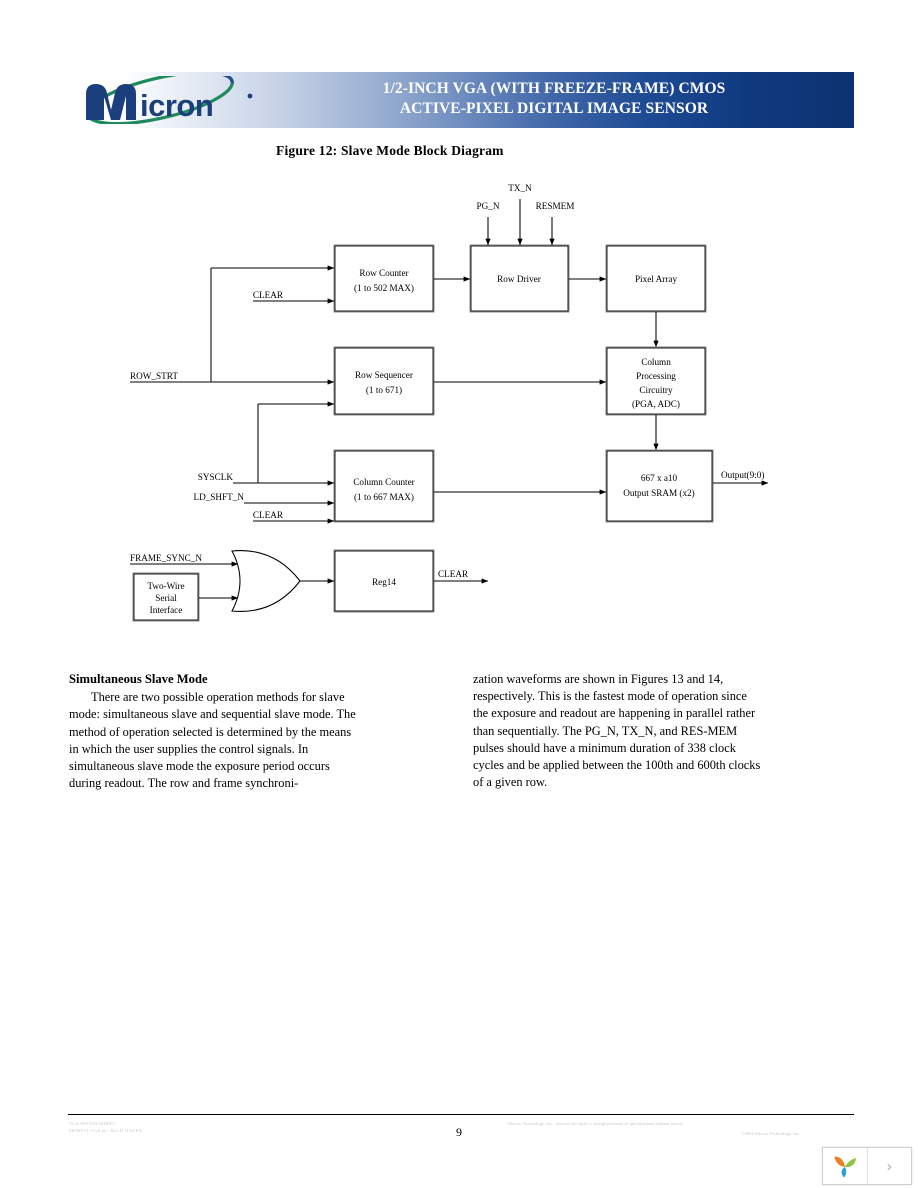 The height and width of the screenshot is (1188, 918). Describe the element at coordinates (520, 188) in the screenshot. I see `signal-label-tx-n: TX_N` at that location.